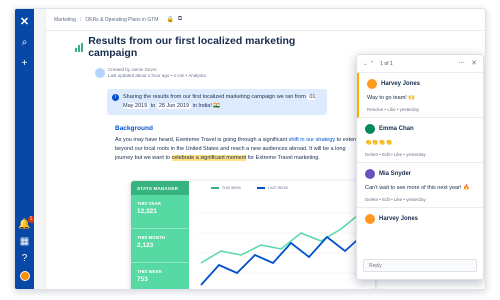 Image resolution: width=500 pixels, height=300 pixels. Describe the element at coordinates (65, 20) in the screenshot. I see `breadcrumb-marketing: Marketing` at that location.